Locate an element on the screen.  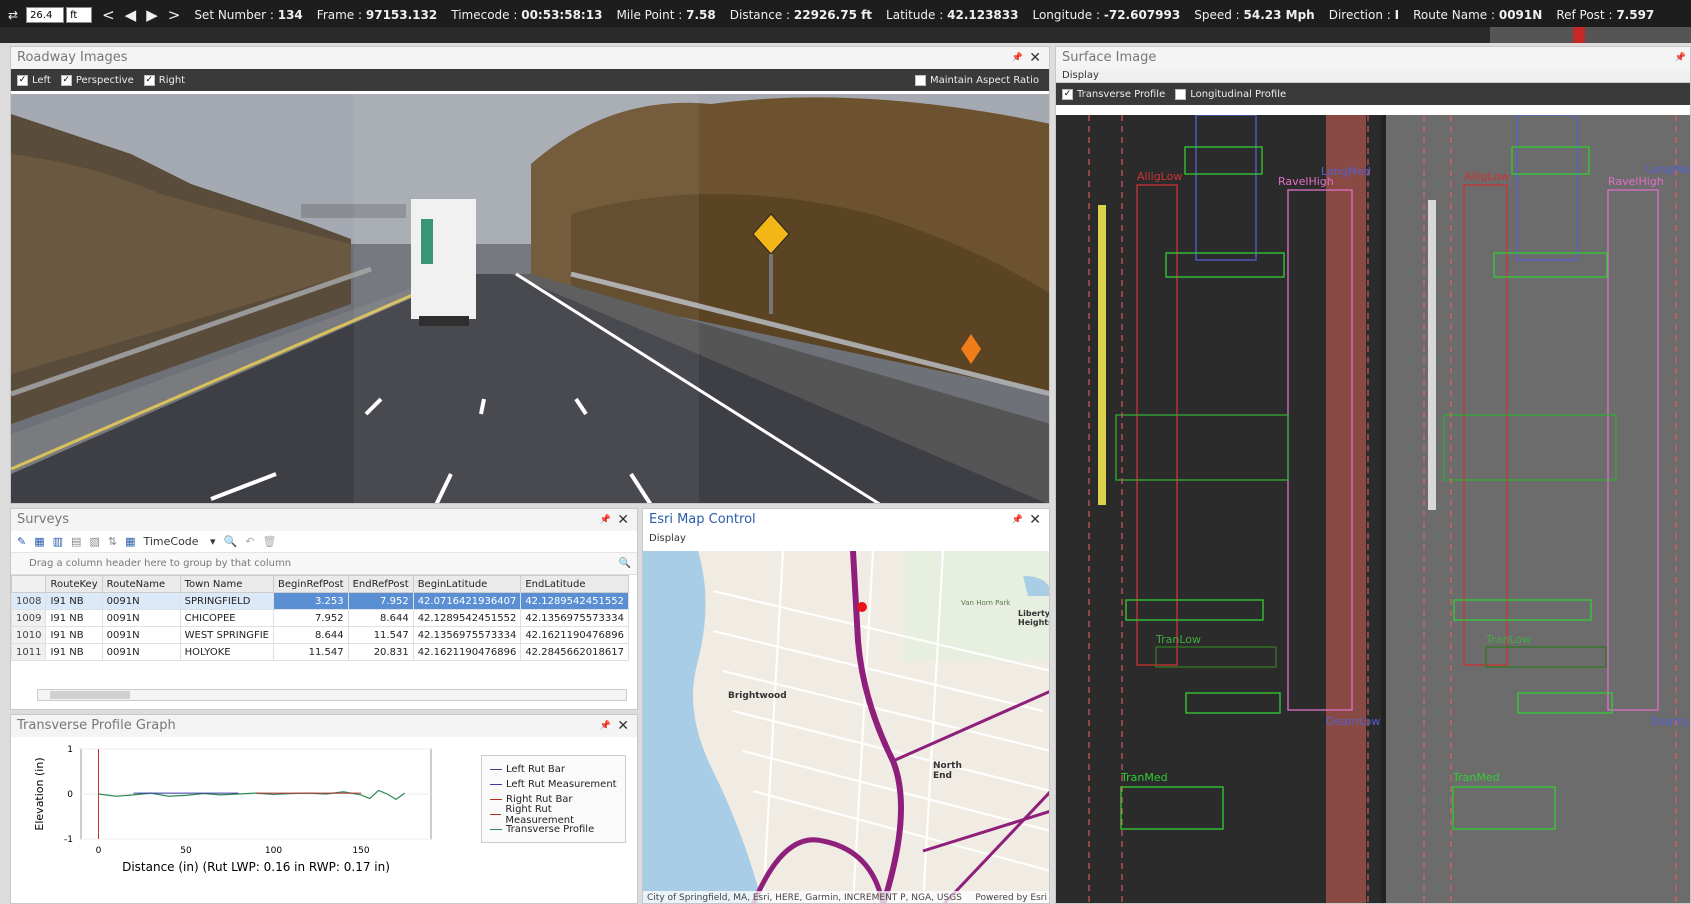
transverse-profile-checkbox: ✓ Transverse Profile is located at coordinates (1113, 94).